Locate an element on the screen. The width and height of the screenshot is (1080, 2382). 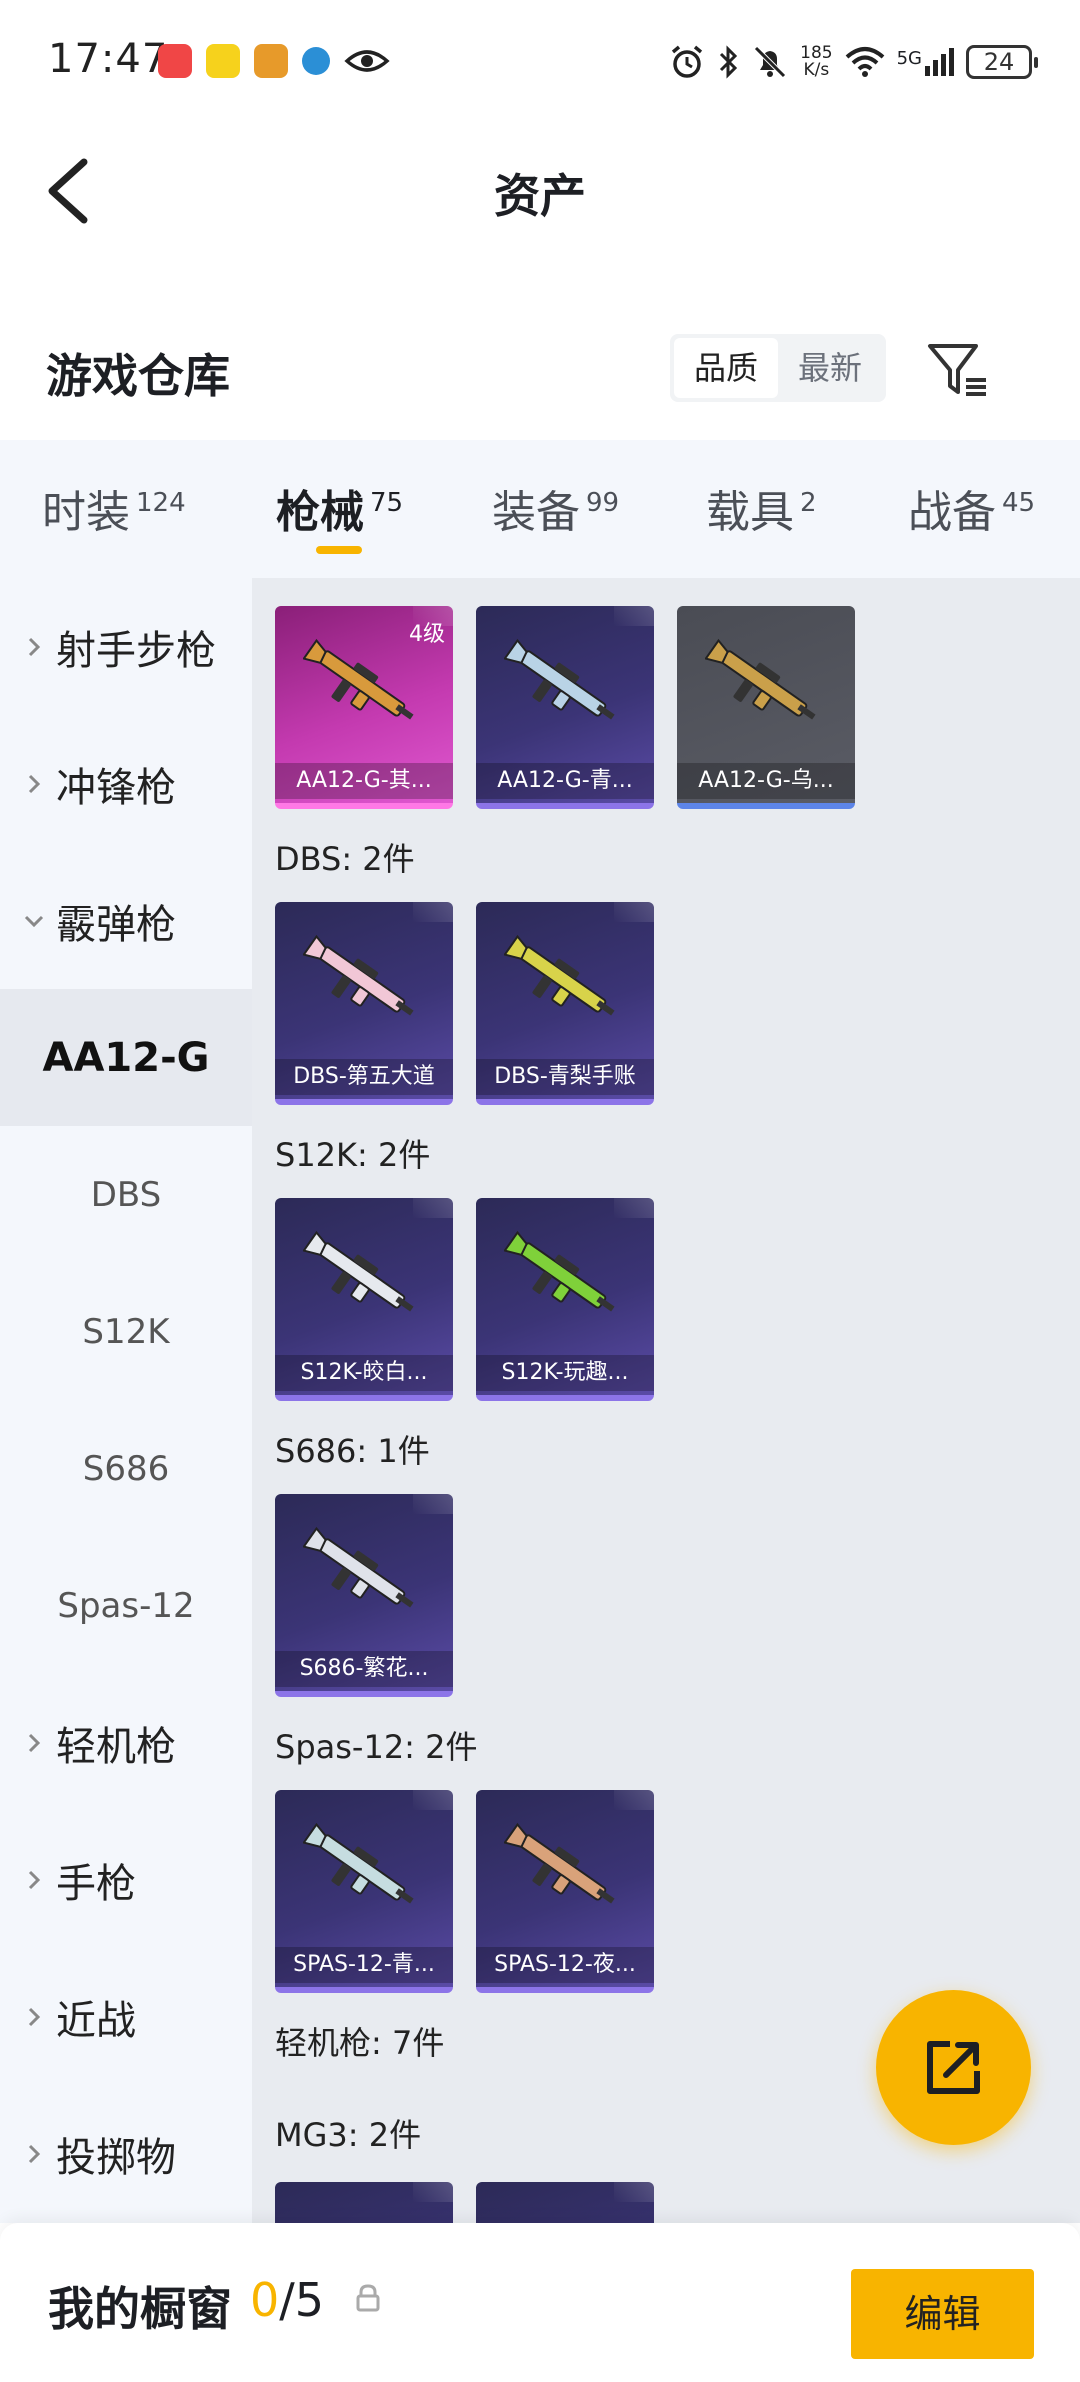
sort-by-newest: 最新 is located at coordinates (830, 368).